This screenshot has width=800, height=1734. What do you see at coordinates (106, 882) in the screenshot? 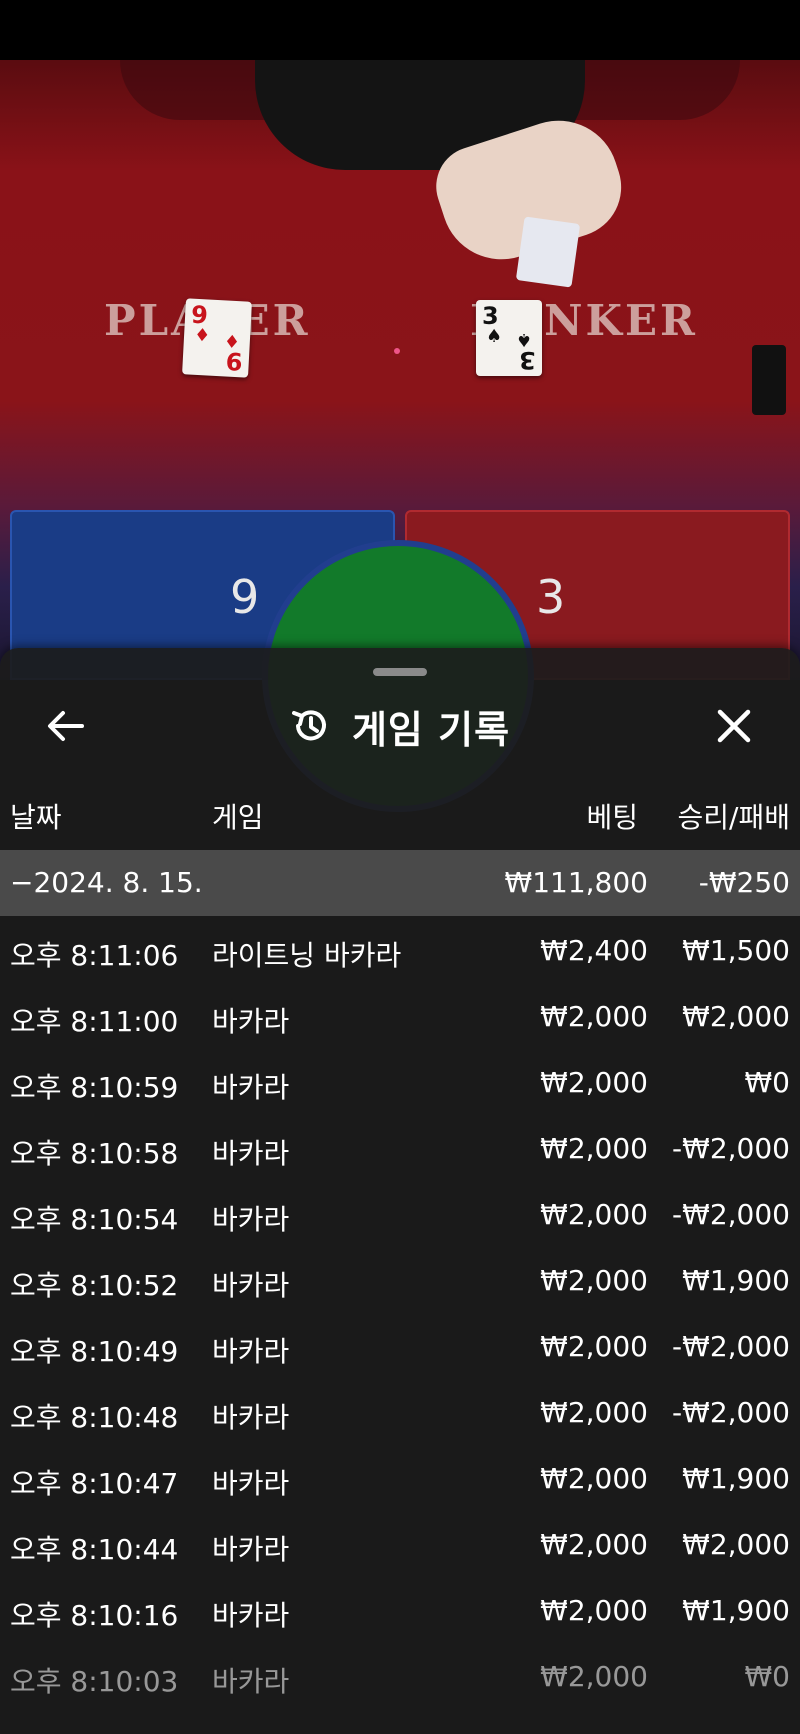
I see `summary-date: −2024. 8. 15.` at bounding box center [106, 882].